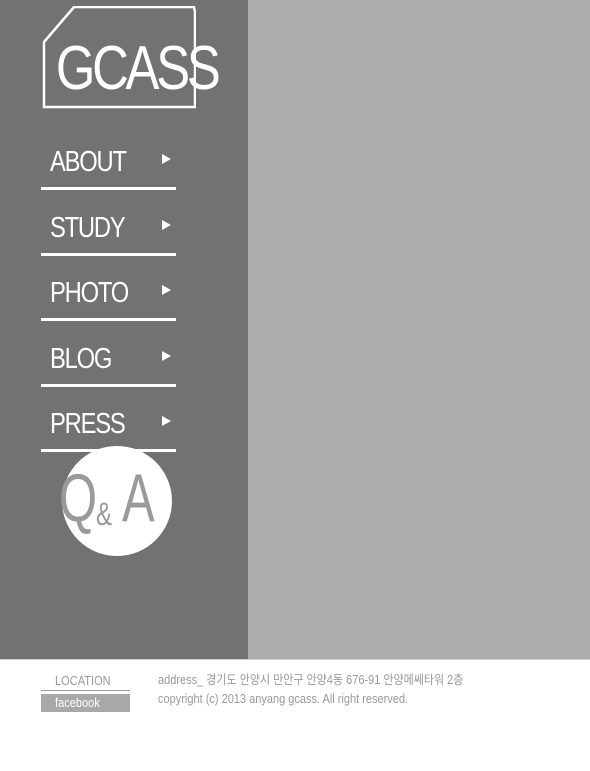 Image resolution: width=590 pixels, height=771 pixels. Describe the element at coordinates (295, 659) in the screenshot. I see `footer-divider` at that location.